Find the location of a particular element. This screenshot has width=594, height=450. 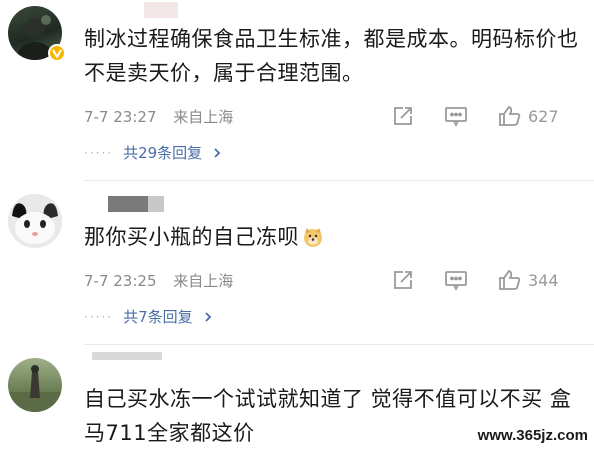

comment-text: 制冰过程确保食品卫生标准，都是成本。明码标价也不是卖天价，属于合理范围。 is located at coordinates (331, 56).